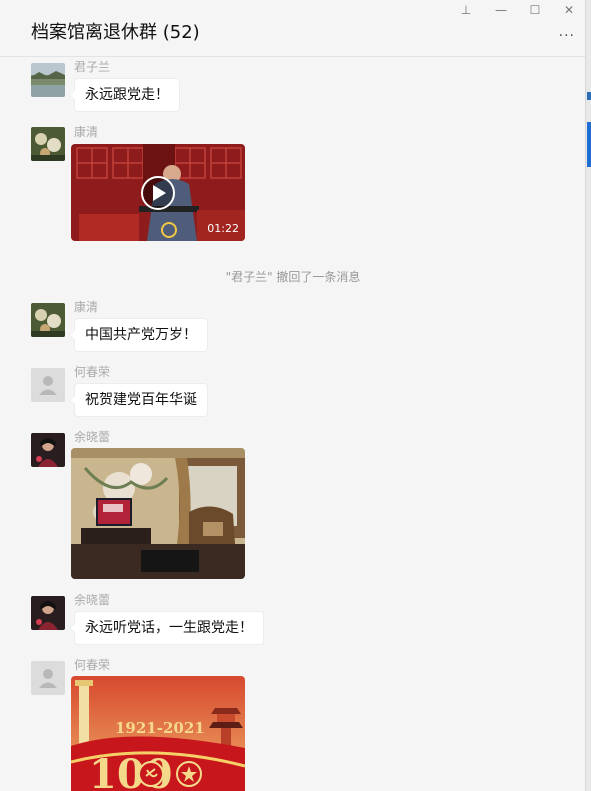 The image size is (591, 791). Describe the element at coordinates (48, 80) in the screenshot. I see `landscape-avatar` at that location.